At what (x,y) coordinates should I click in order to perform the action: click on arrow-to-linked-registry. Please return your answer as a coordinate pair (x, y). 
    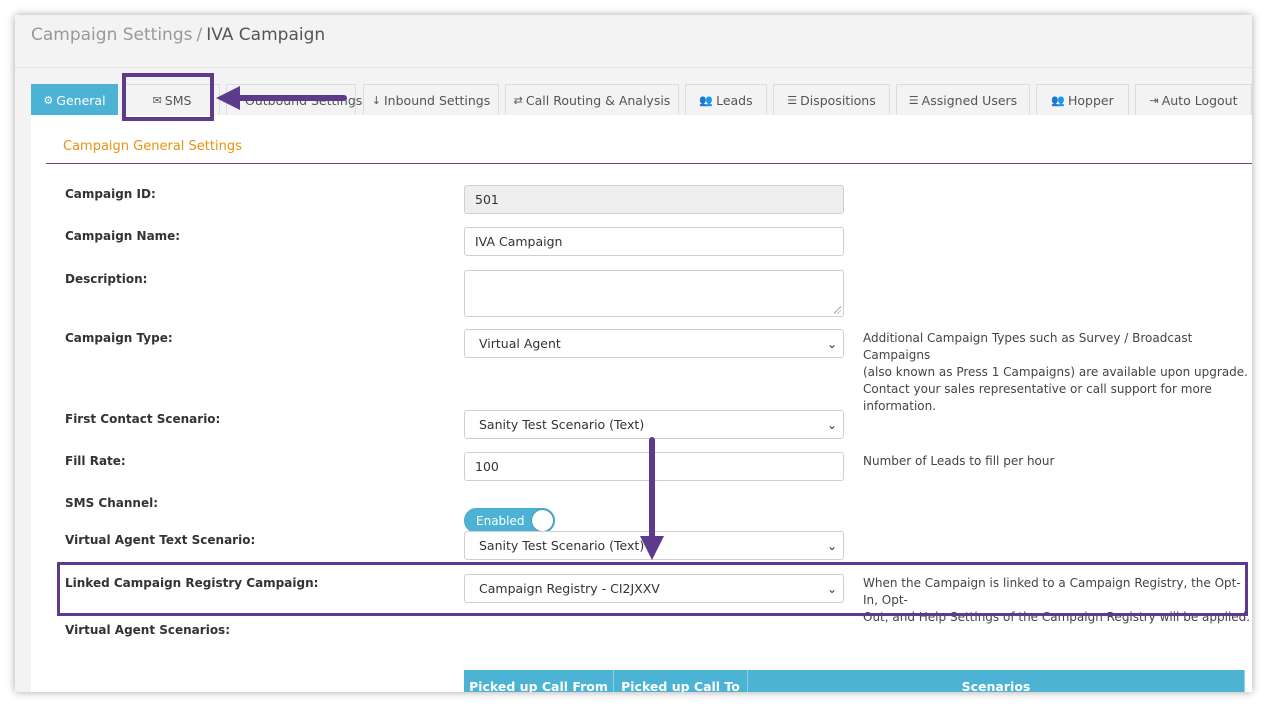
    Looking at the image, I should click on (652, 498).